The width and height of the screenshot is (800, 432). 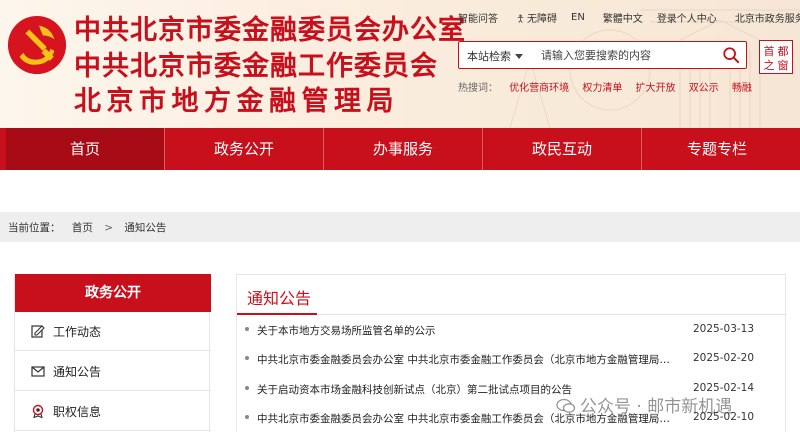 I want to click on capital-logo-char: 都, so click(x=783, y=51).